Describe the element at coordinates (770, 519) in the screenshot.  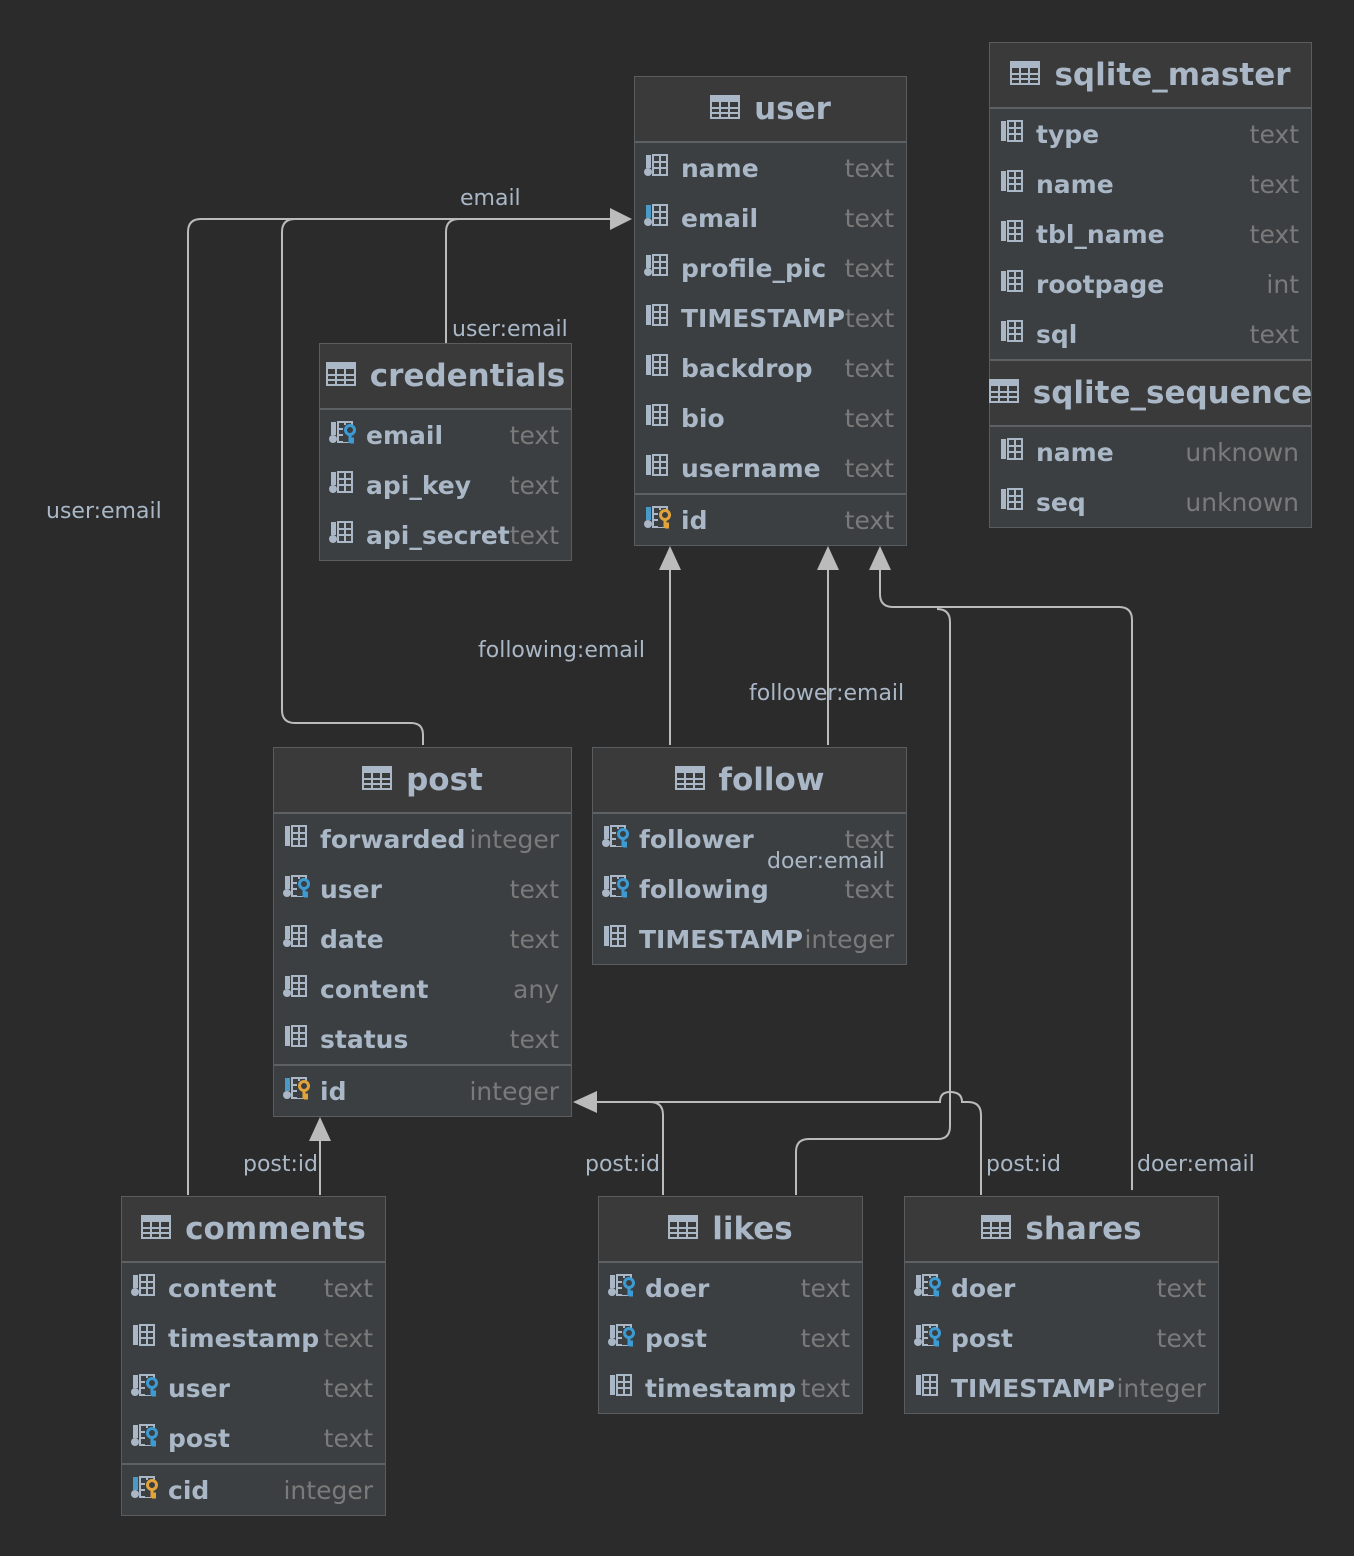
I see `column-row-id: id text` at that location.